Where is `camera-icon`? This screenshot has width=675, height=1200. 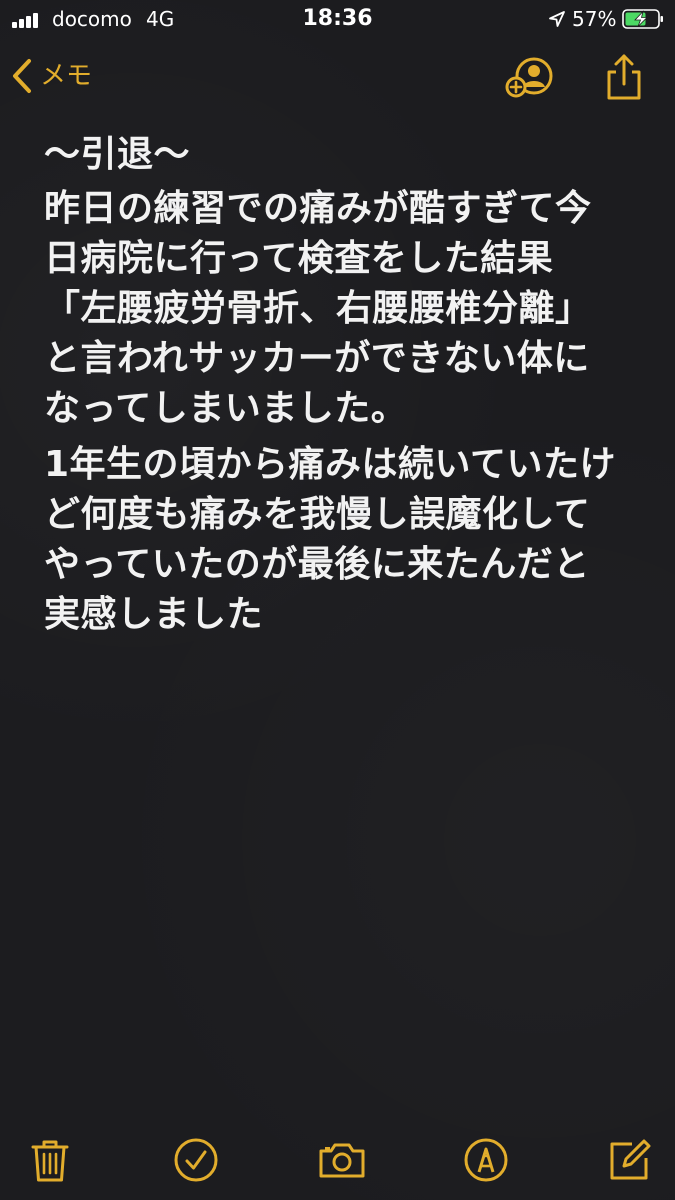 camera-icon is located at coordinates (342, 1160).